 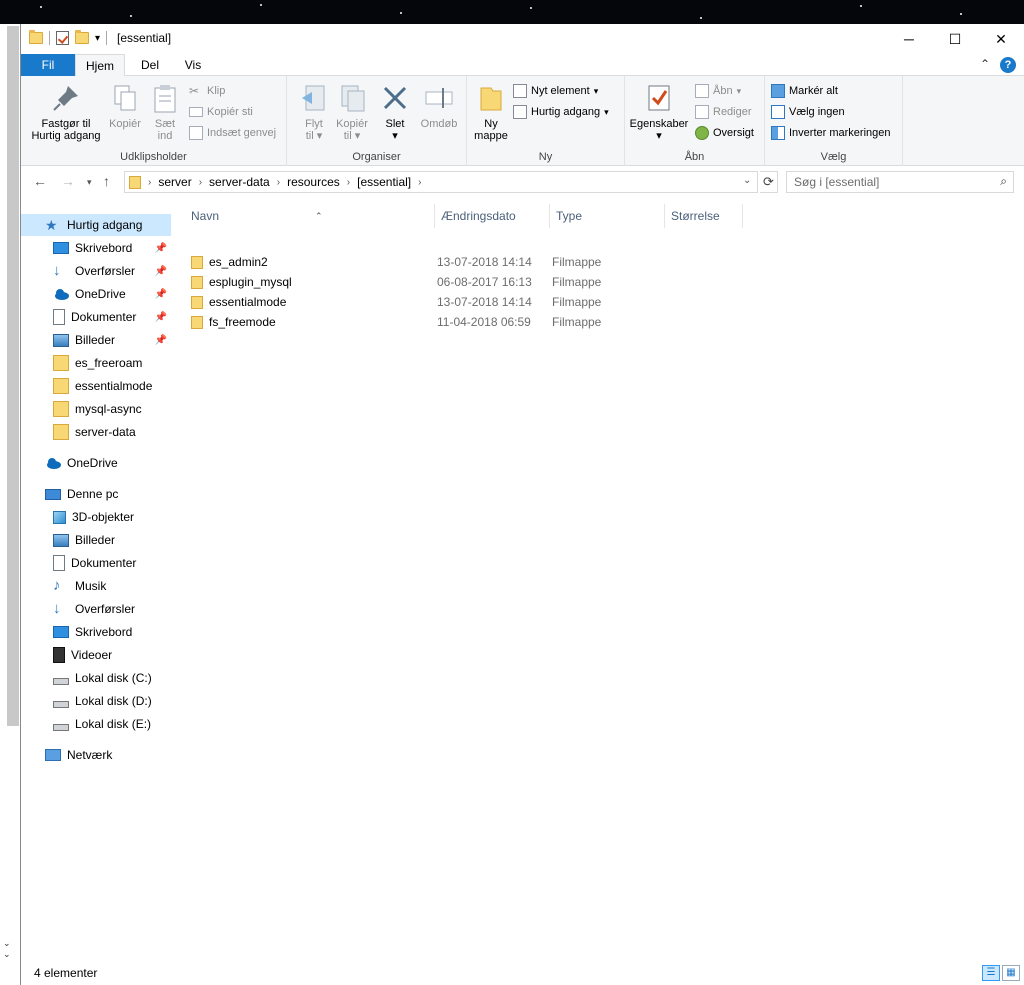 I want to click on recent-locations-icon: ▾, so click(x=89, y=182).